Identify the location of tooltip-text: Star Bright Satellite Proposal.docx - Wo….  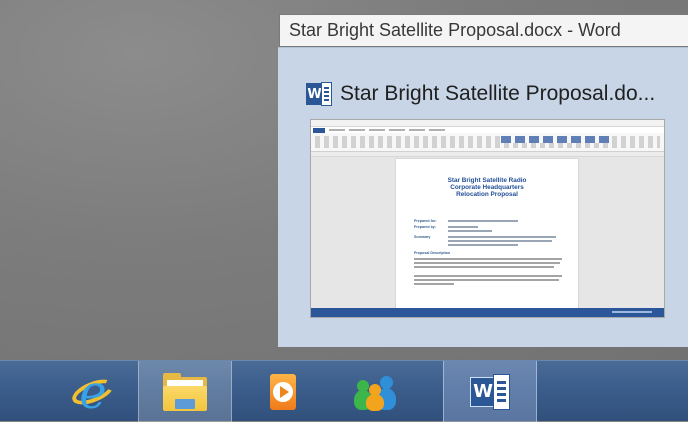
(455, 30).